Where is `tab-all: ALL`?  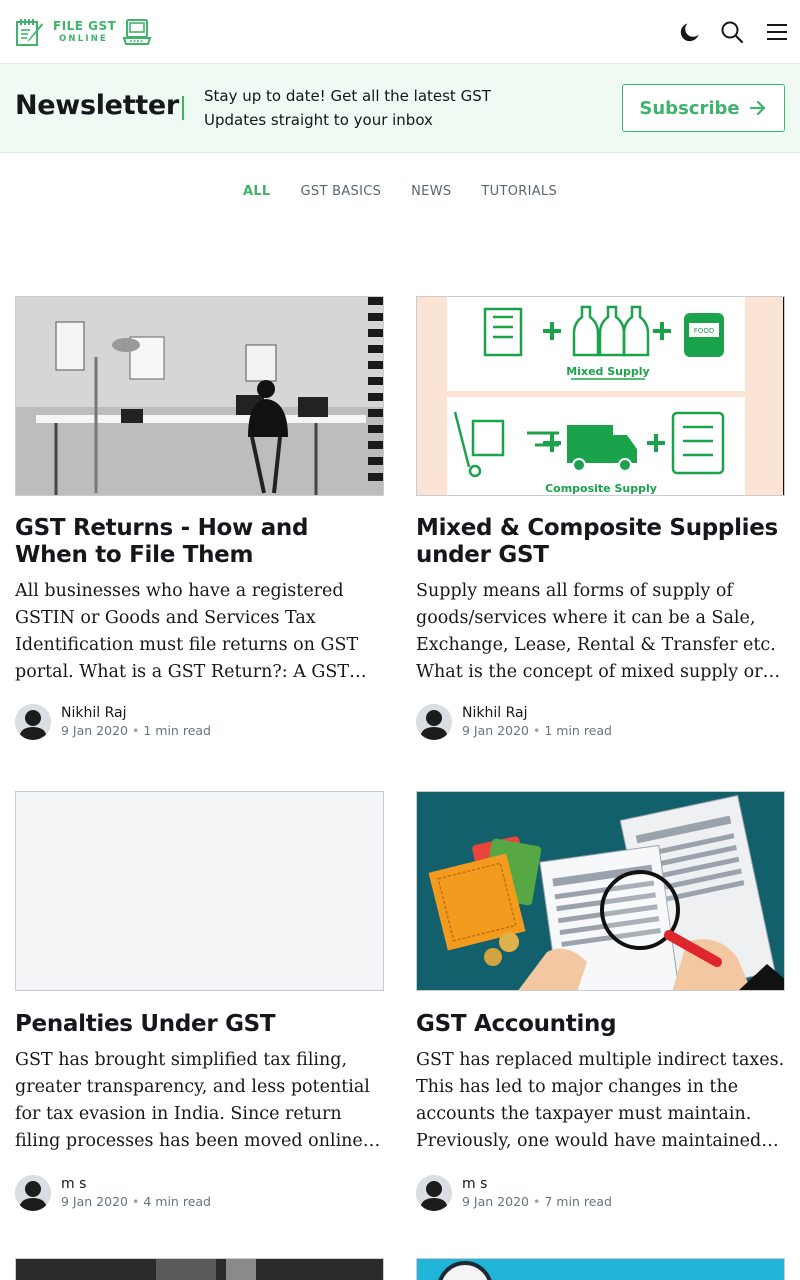 tab-all: ALL is located at coordinates (257, 194).